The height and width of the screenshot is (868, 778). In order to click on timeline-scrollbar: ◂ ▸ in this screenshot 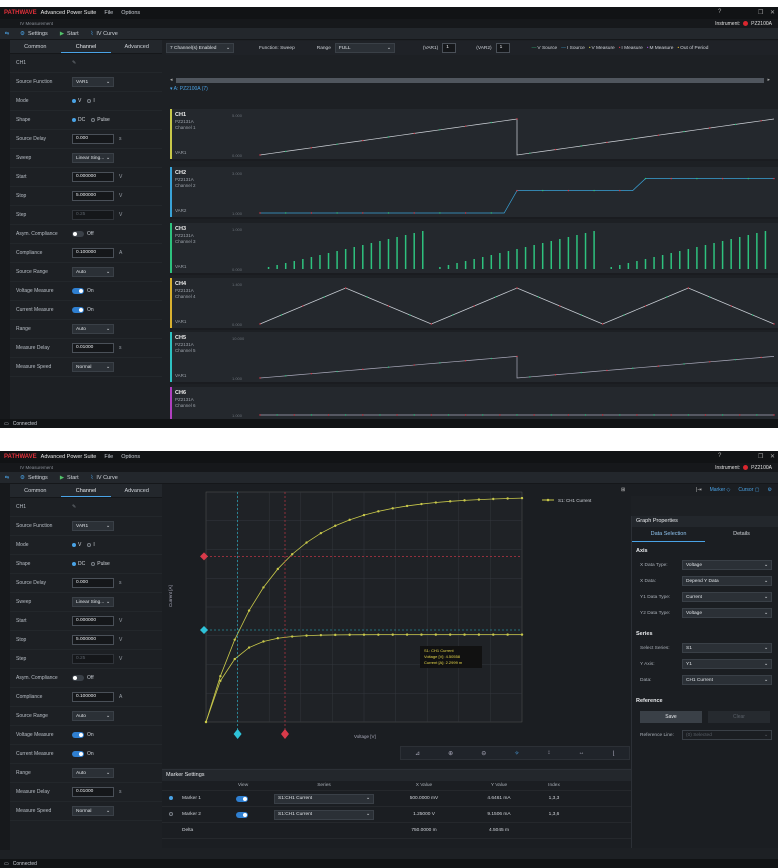, I will do `click(470, 80)`.